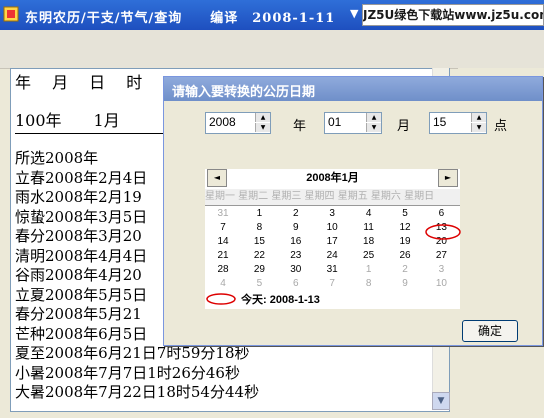 The height and width of the screenshot is (418, 544). Describe the element at coordinates (332, 299) in the screenshot. I see `today-row: 今天: 2008-1-13` at that location.